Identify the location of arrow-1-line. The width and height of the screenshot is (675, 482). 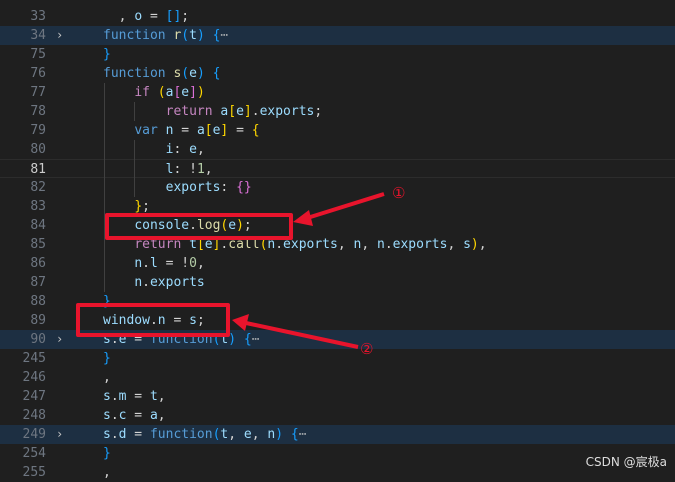
(344, 206).